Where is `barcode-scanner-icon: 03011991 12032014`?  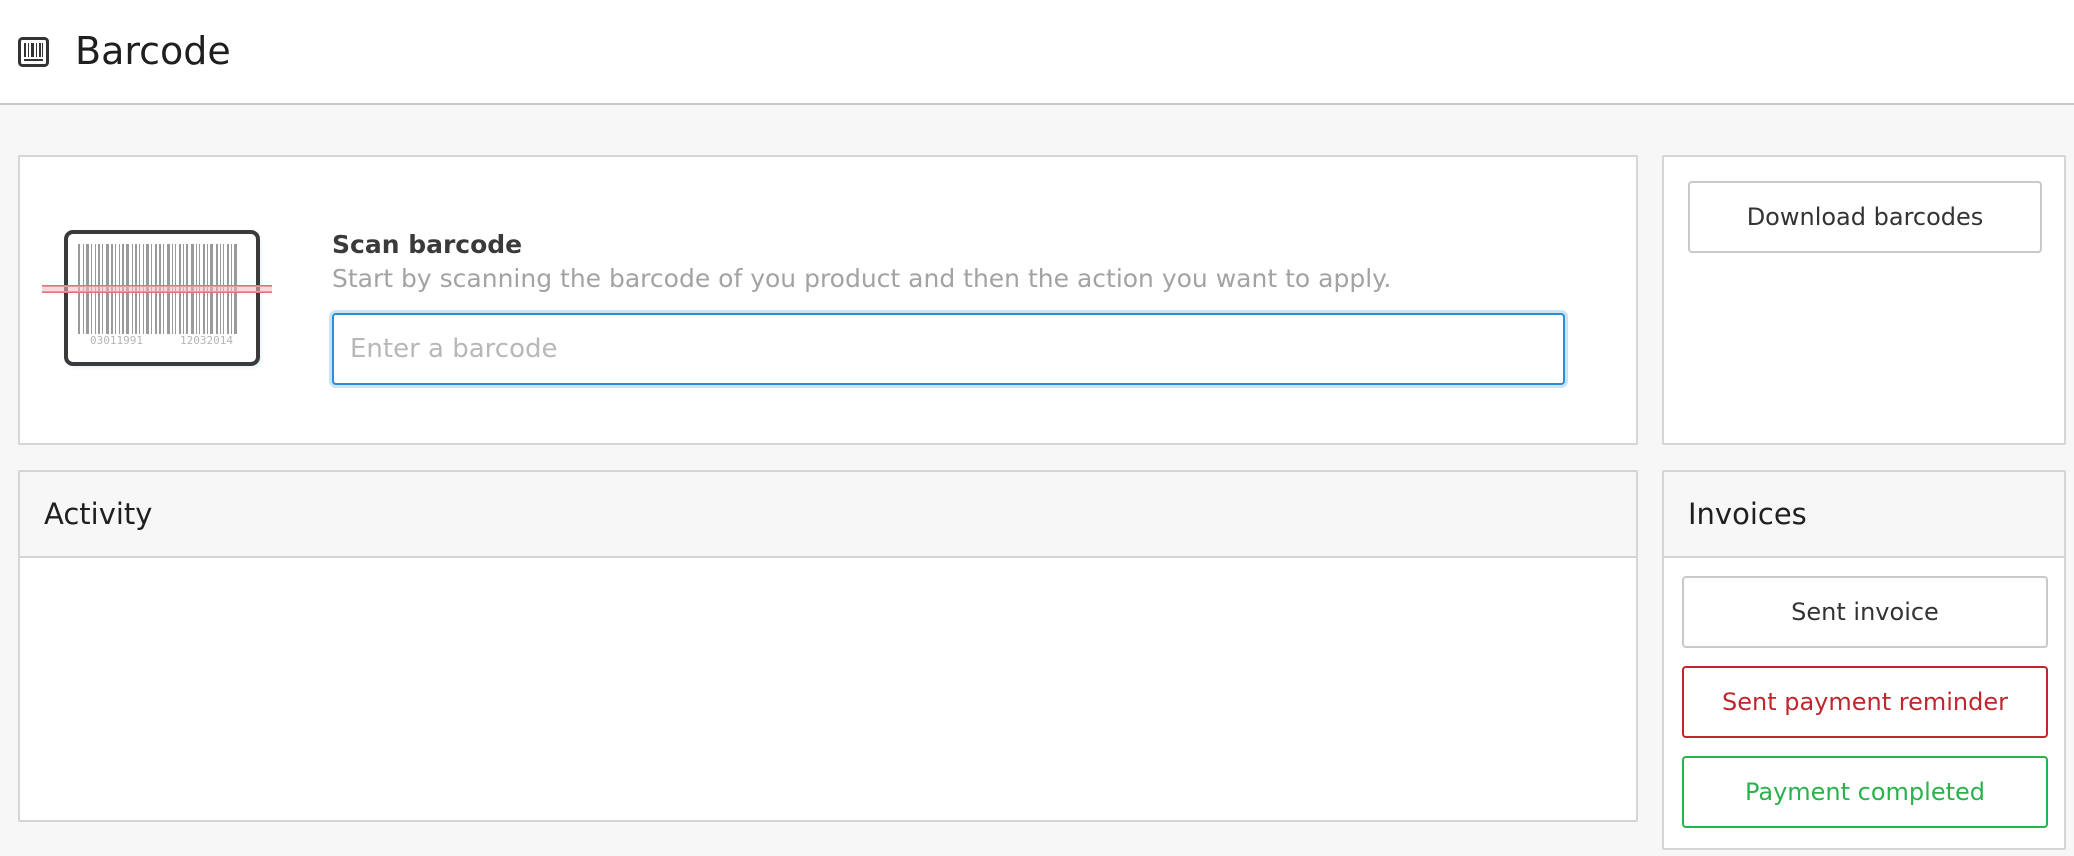 barcode-scanner-icon: 03011991 12032014 is located at coordinates (157, 299).